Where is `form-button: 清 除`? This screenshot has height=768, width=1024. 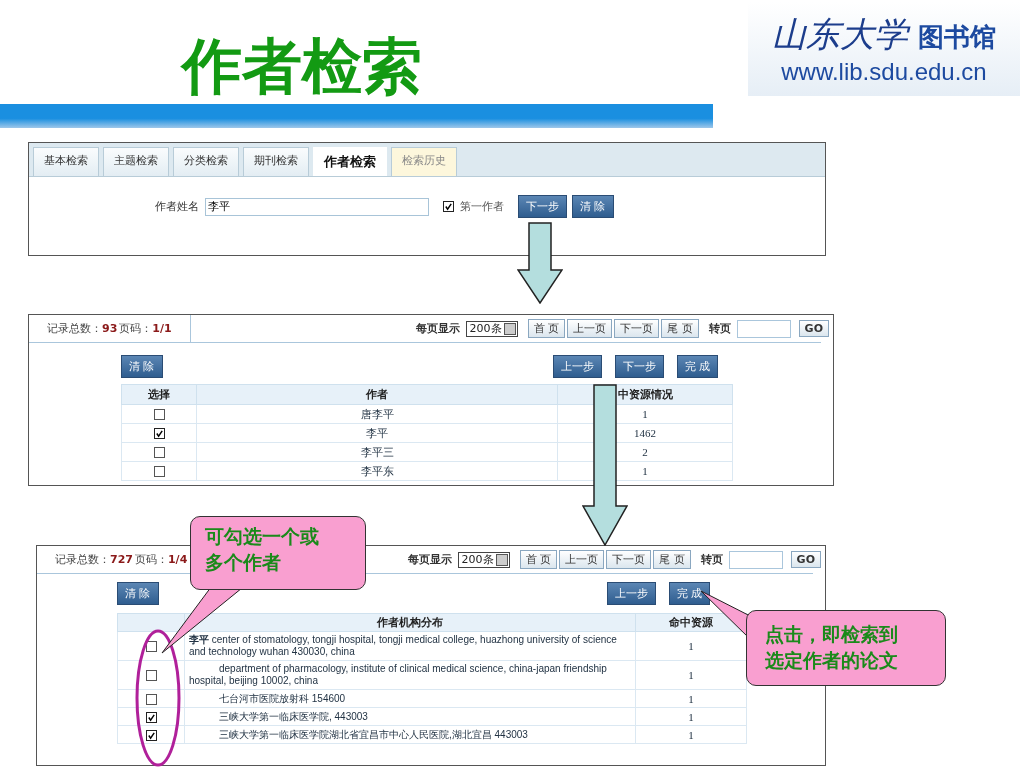 form-button: 清 除 is located at coordinates (593, 206).